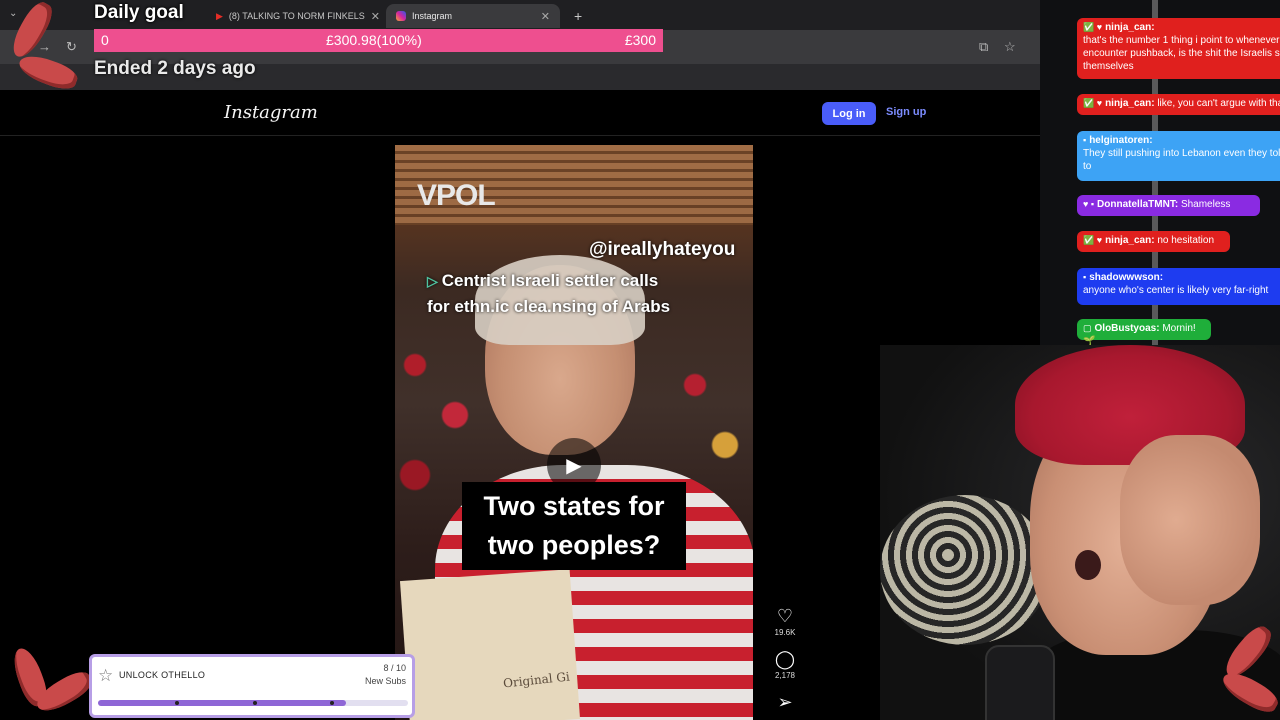 The height and width of the screenshot is (720, 1280). What do you see at coordinates (175, 68) in the screenshot?
I see `goal-status: Ended 2 days ago` at bounding box center [175, 68].